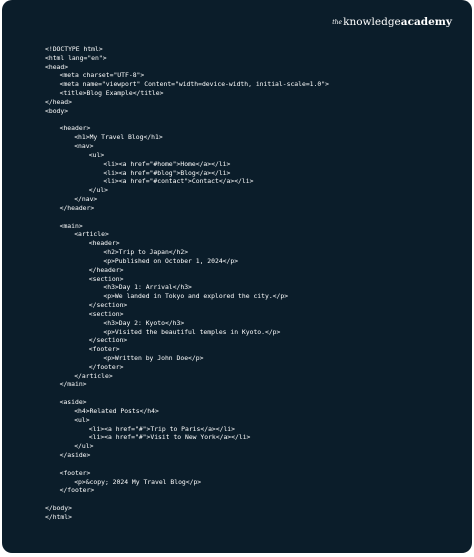  What do you see at coordinates (57, 110) in the screenshot?
I see `code-line: <body>` at bounding box center [57, 110].